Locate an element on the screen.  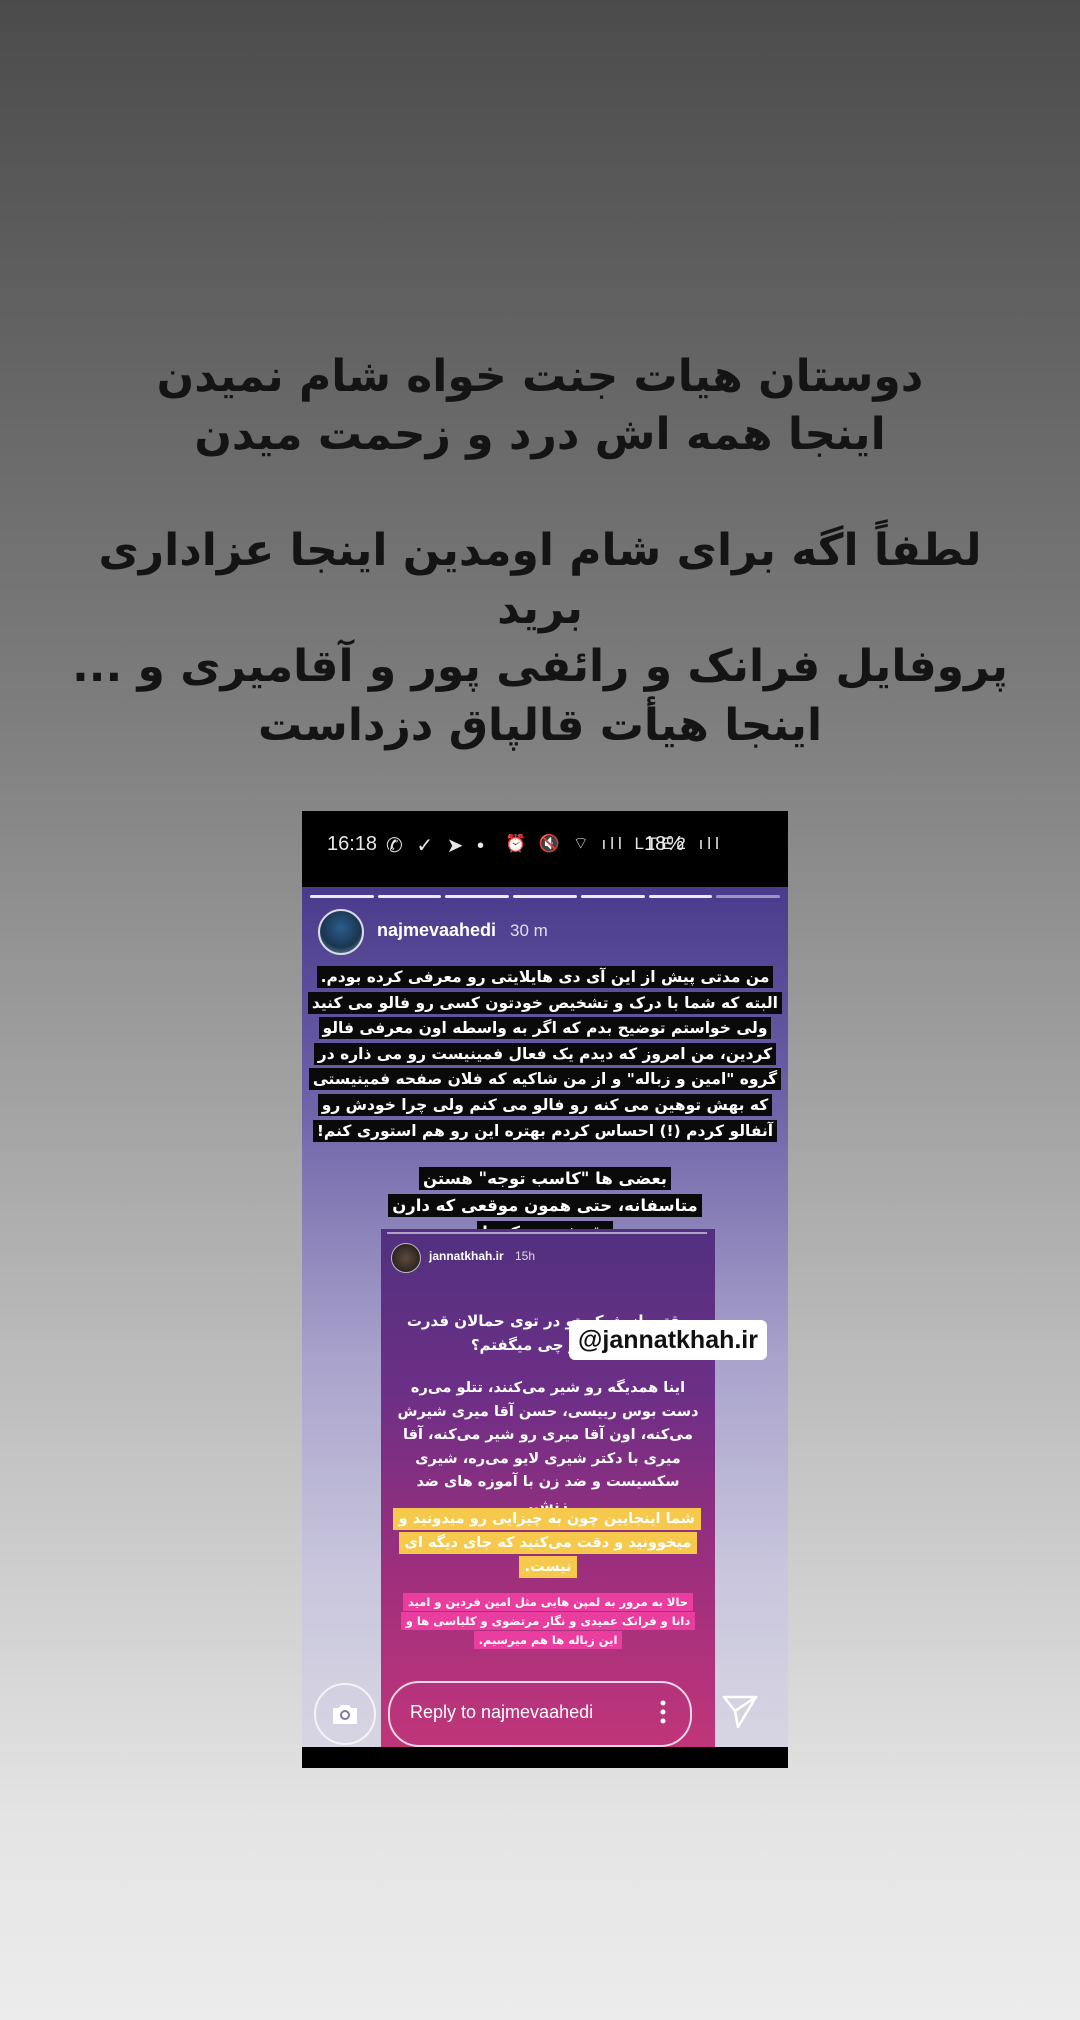
status-time: 16:18 is located at coordinates (352, 844).